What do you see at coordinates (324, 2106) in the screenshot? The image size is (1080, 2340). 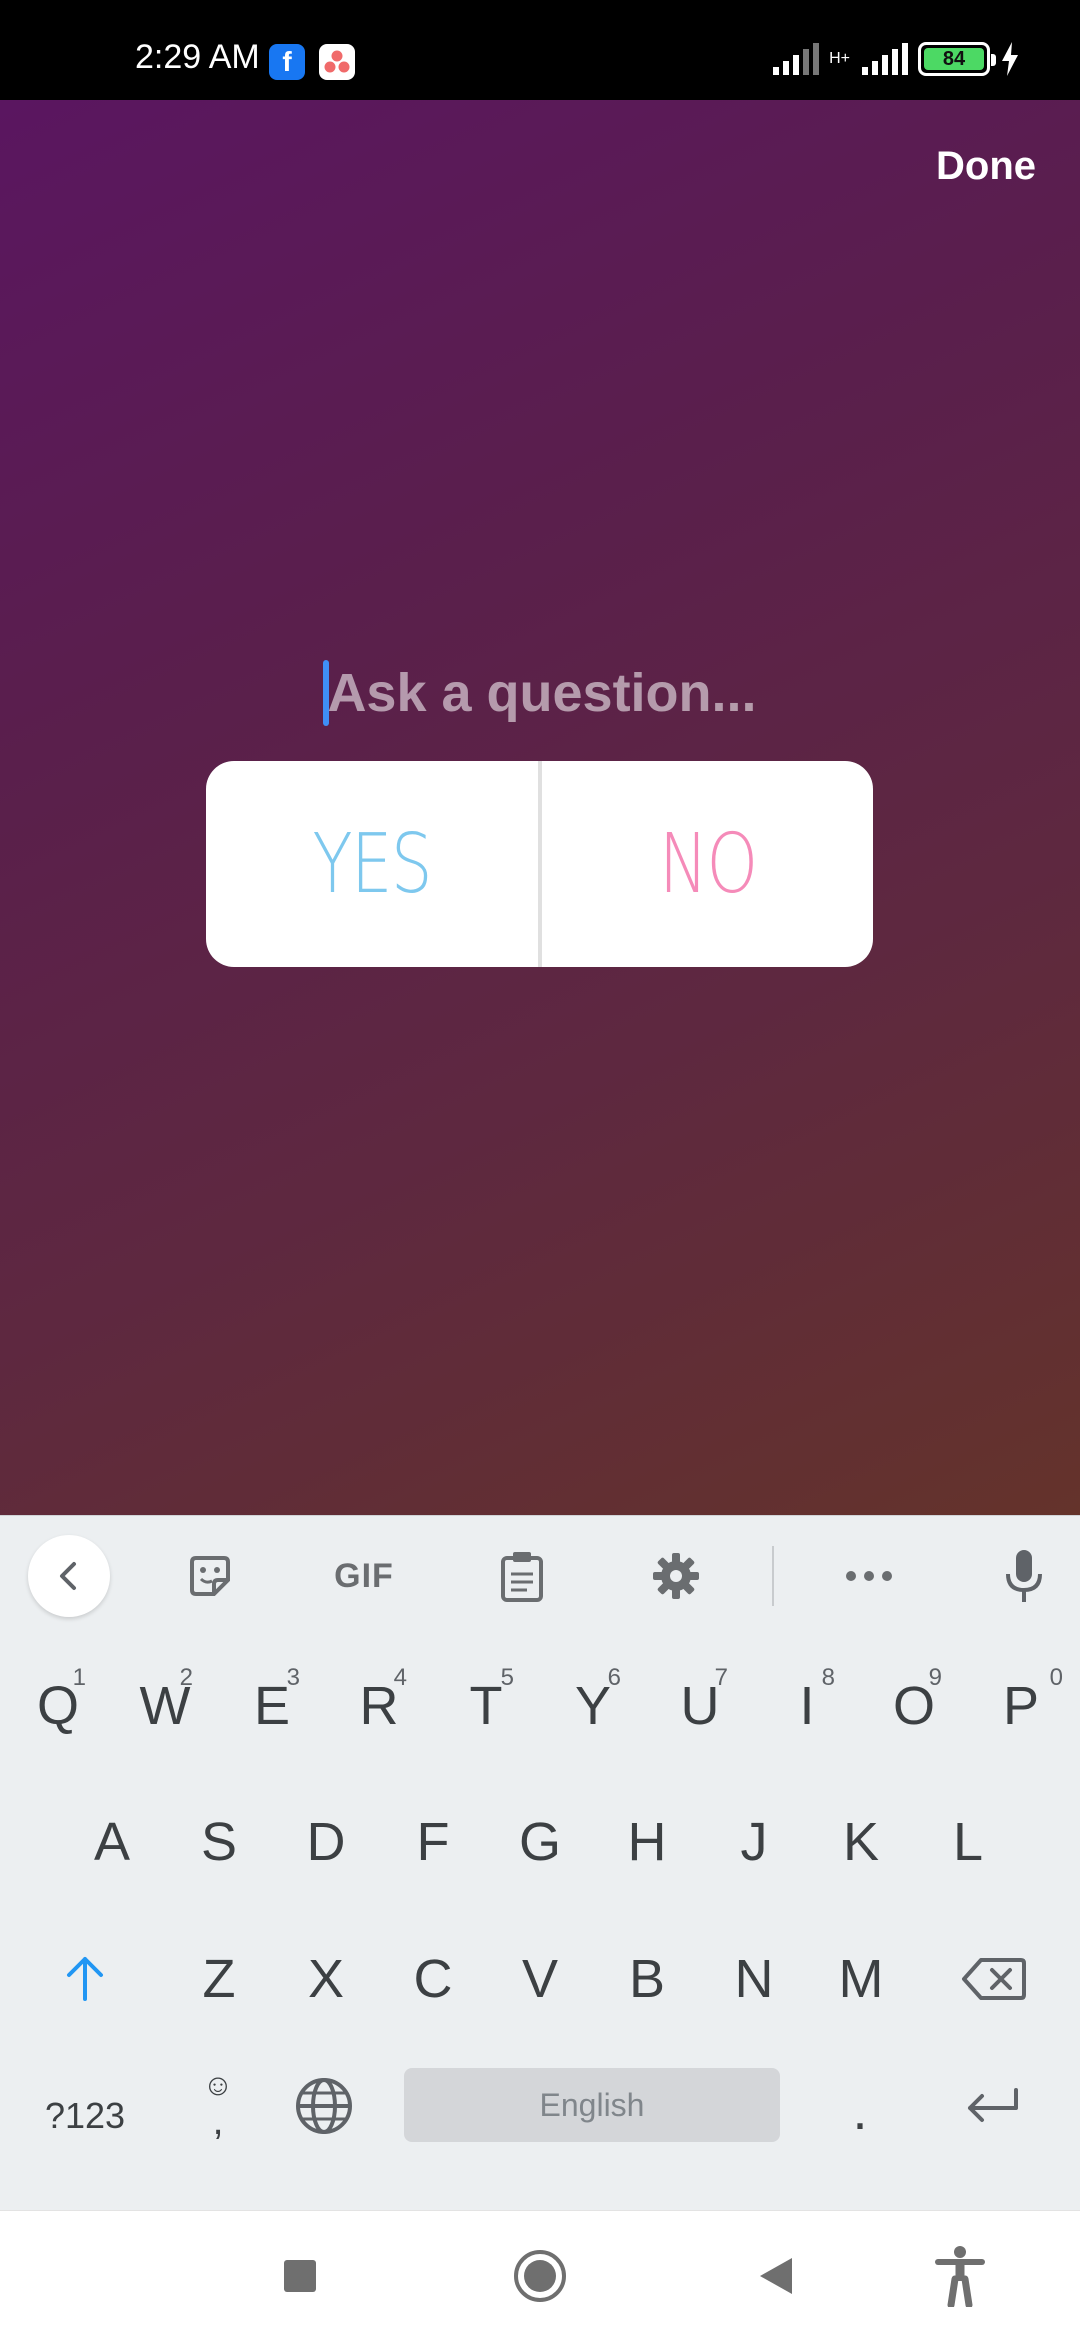 I see `globe-icon` at bounding box center [324, 2106].